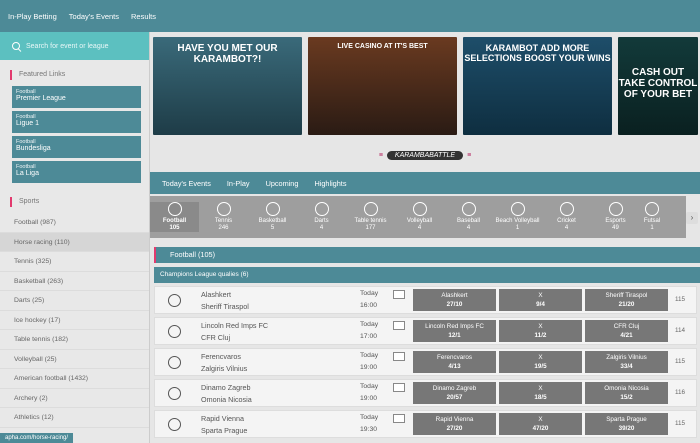  I want to click on search-input: Search for event or league, so click(74, 46).